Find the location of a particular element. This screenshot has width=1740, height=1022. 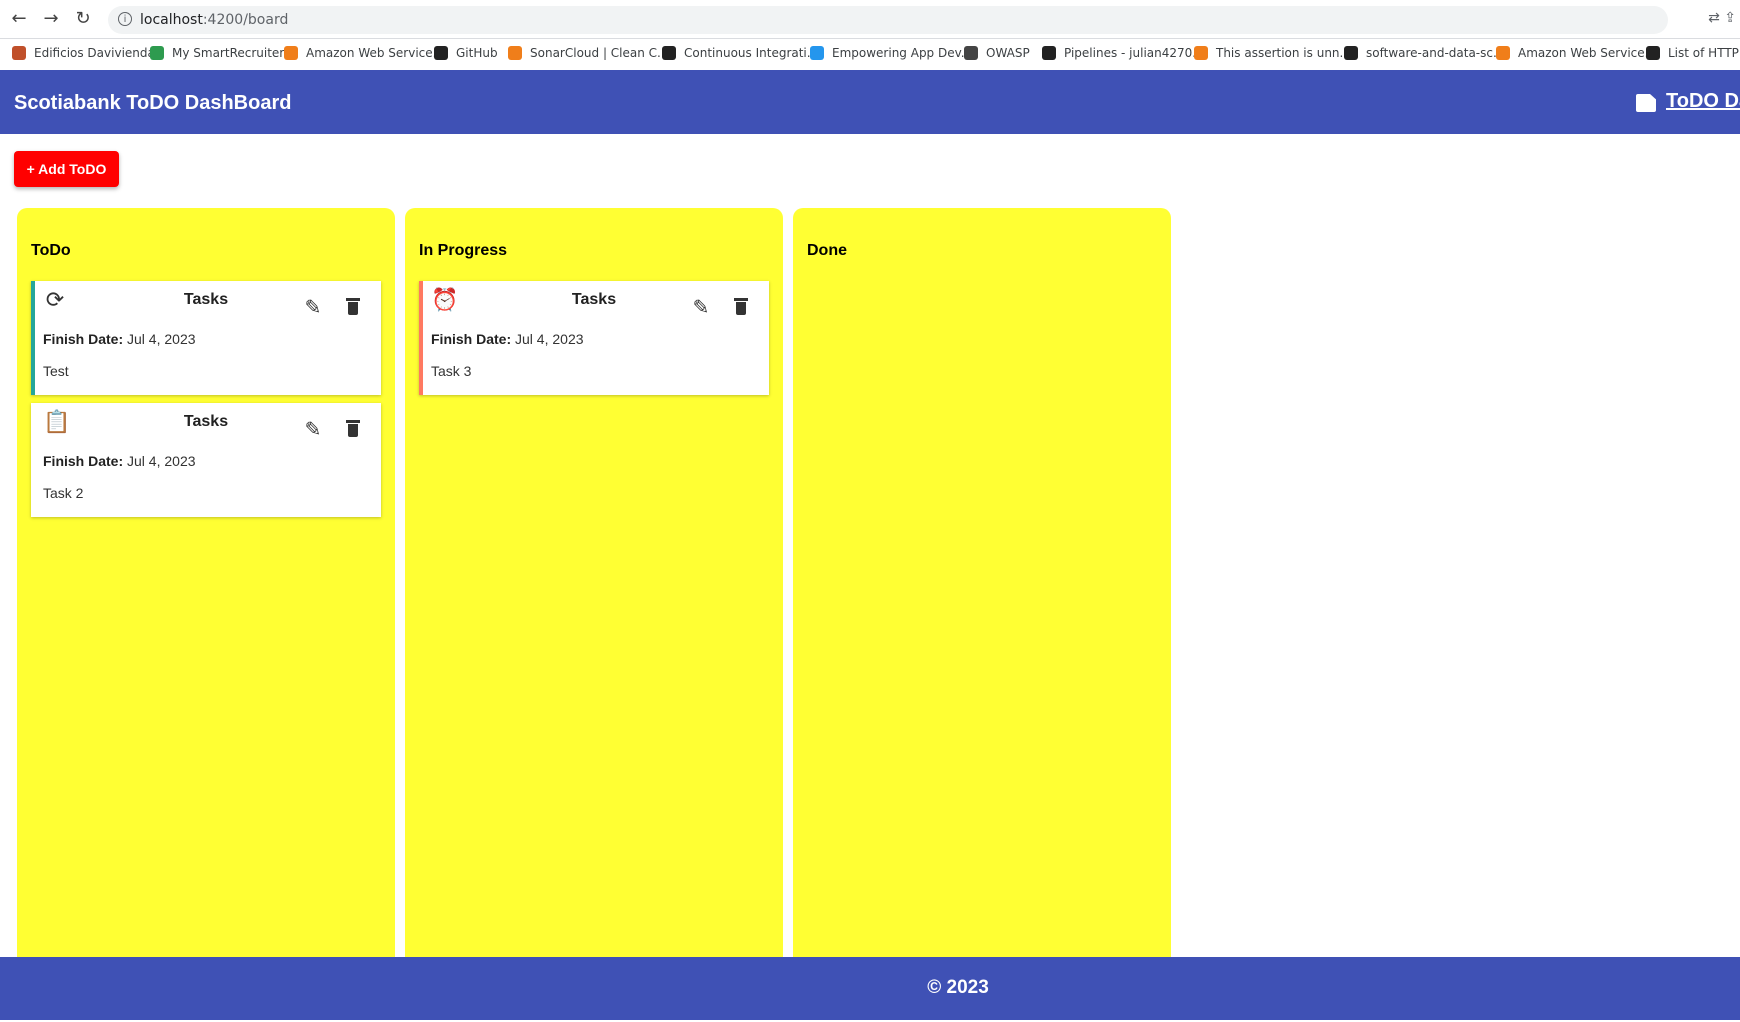

app-header: Scotiabank ToDO DashBoard ToDO Da is located at coordinates (870, 102).